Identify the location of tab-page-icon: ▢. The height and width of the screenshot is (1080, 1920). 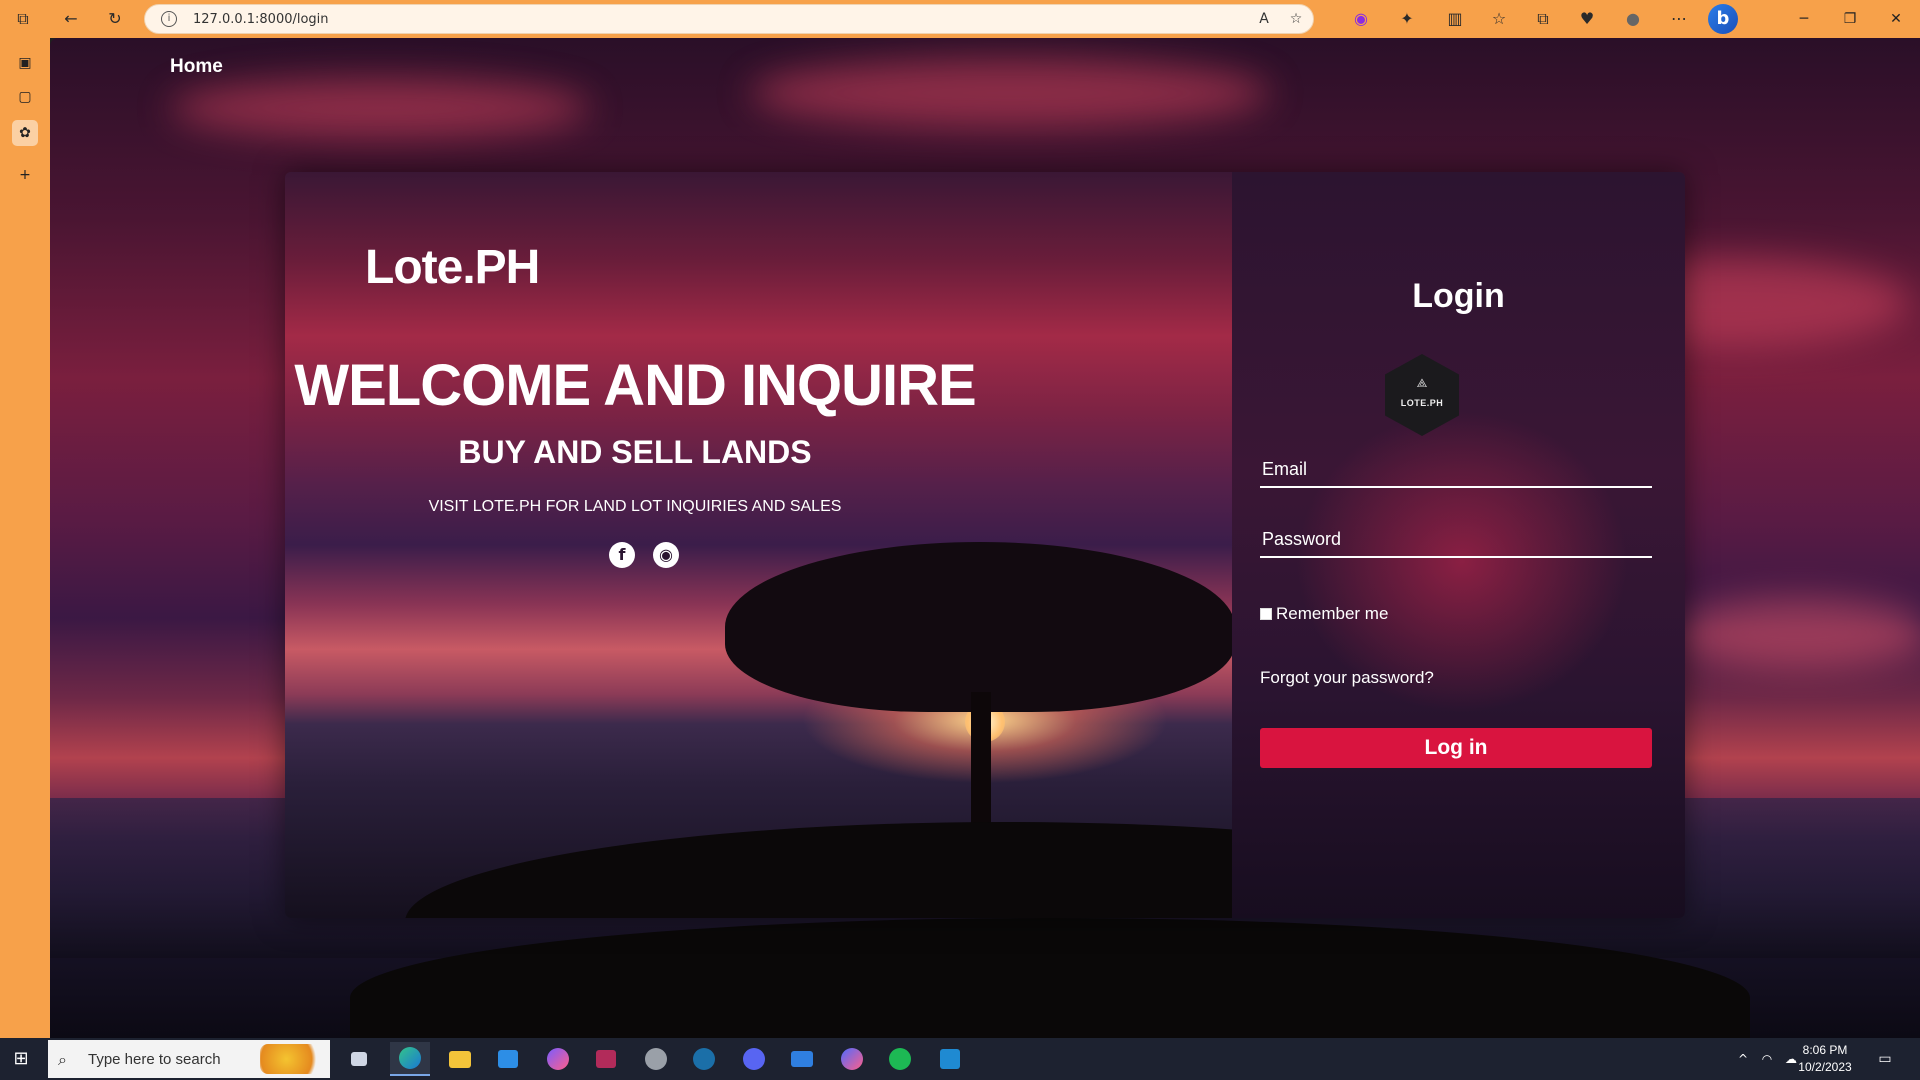
(25, 97).